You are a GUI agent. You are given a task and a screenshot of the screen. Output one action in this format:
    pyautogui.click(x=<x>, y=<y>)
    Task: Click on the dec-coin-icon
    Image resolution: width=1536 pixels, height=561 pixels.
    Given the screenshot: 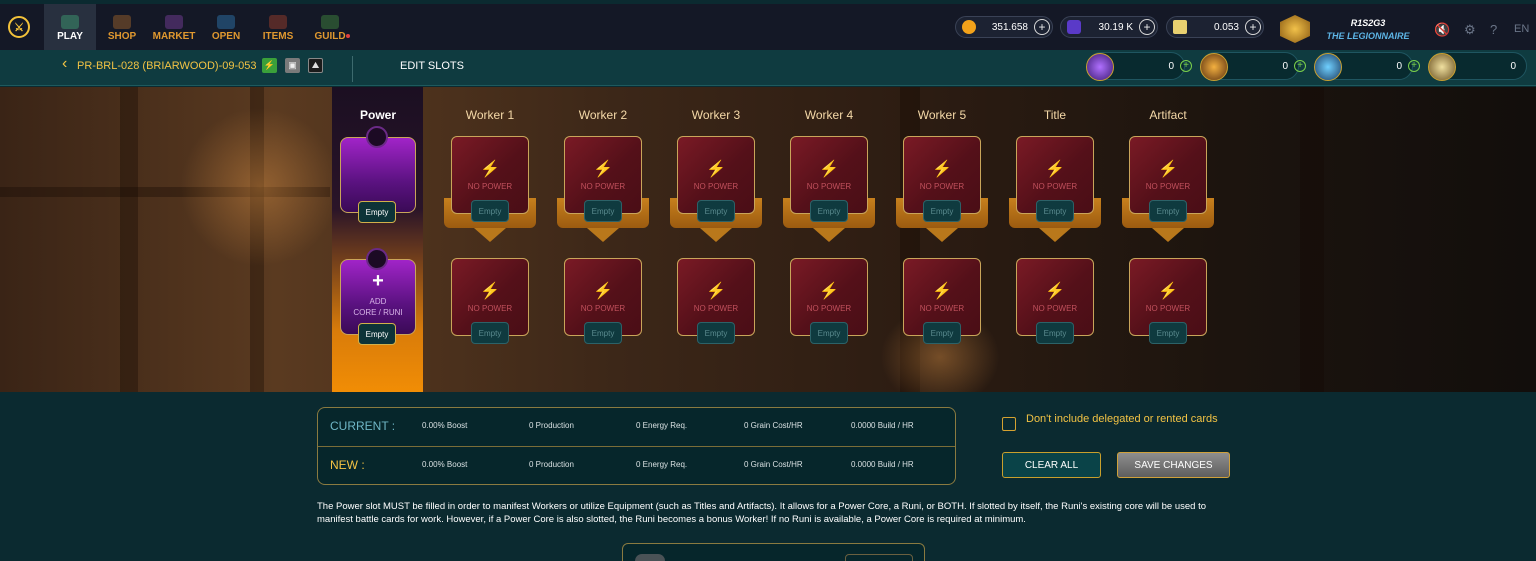 What is the action you would take?
    pyautogui.click(x=969, y=27)
    